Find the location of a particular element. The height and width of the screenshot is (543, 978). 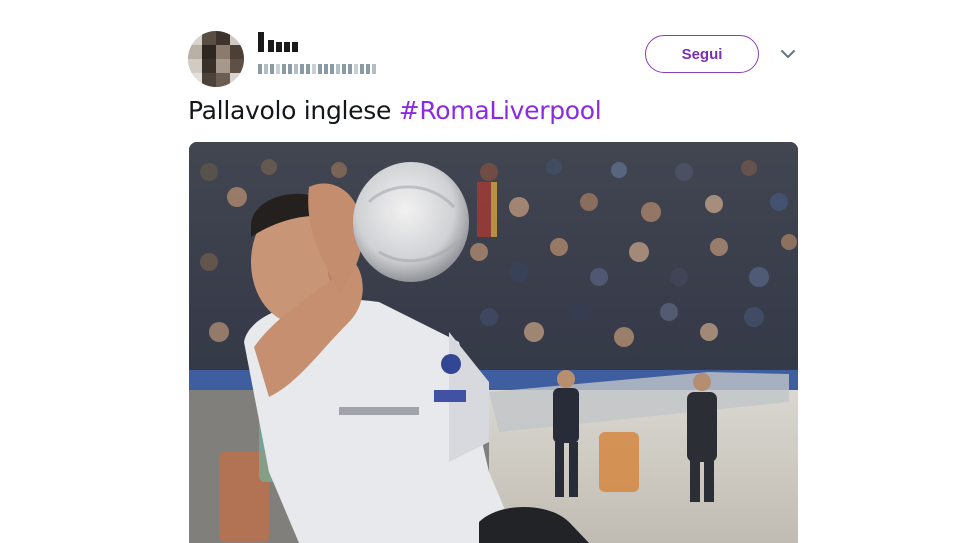

tweet-text: Pallavolo inglese #RomaLiverpool is located at coordinates (395, 110).